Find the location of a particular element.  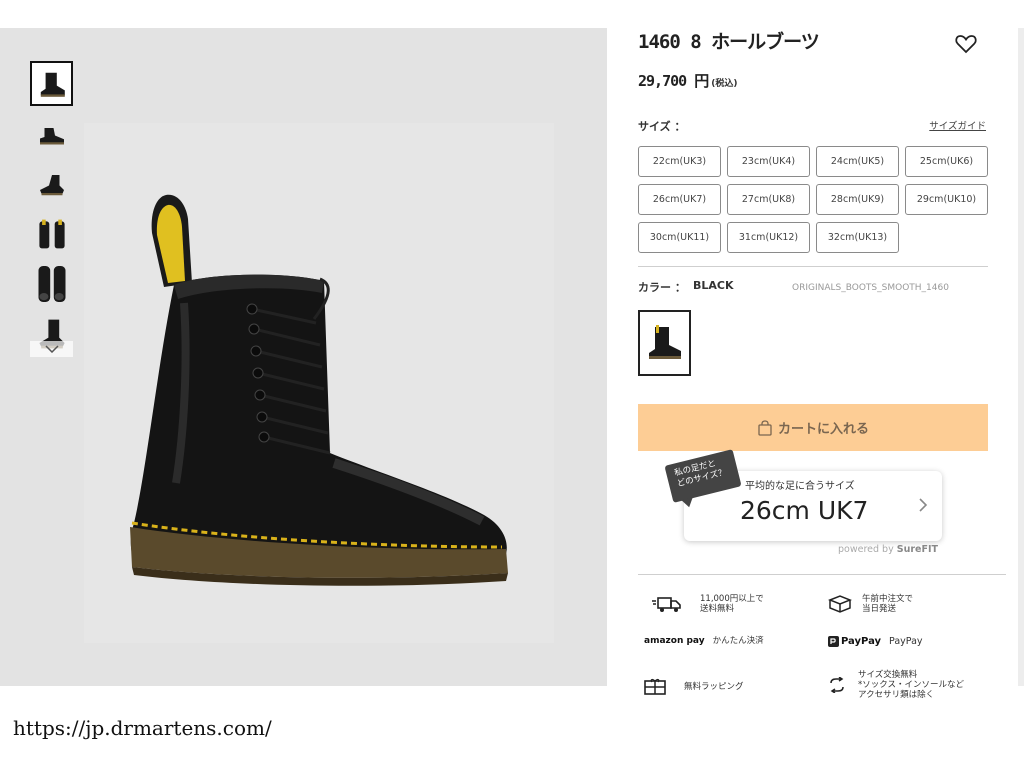

exchange-icon is located at coordinates (838, 685).